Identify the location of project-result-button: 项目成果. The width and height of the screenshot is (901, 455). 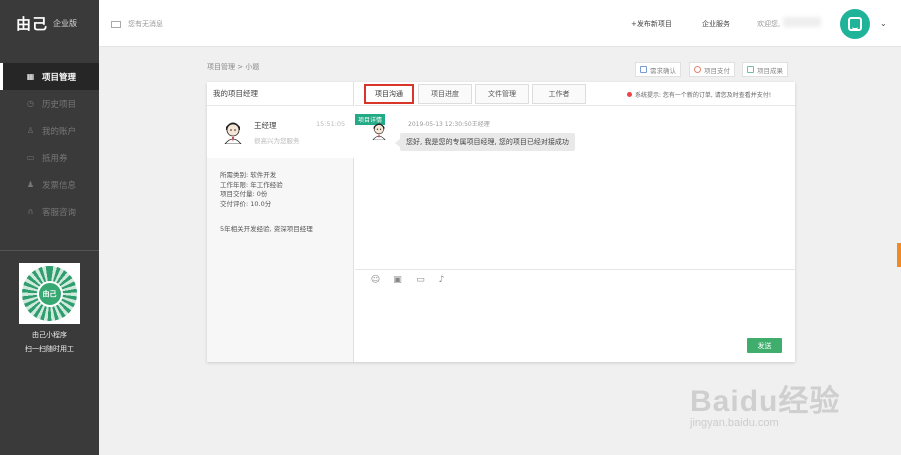
(765, 69).